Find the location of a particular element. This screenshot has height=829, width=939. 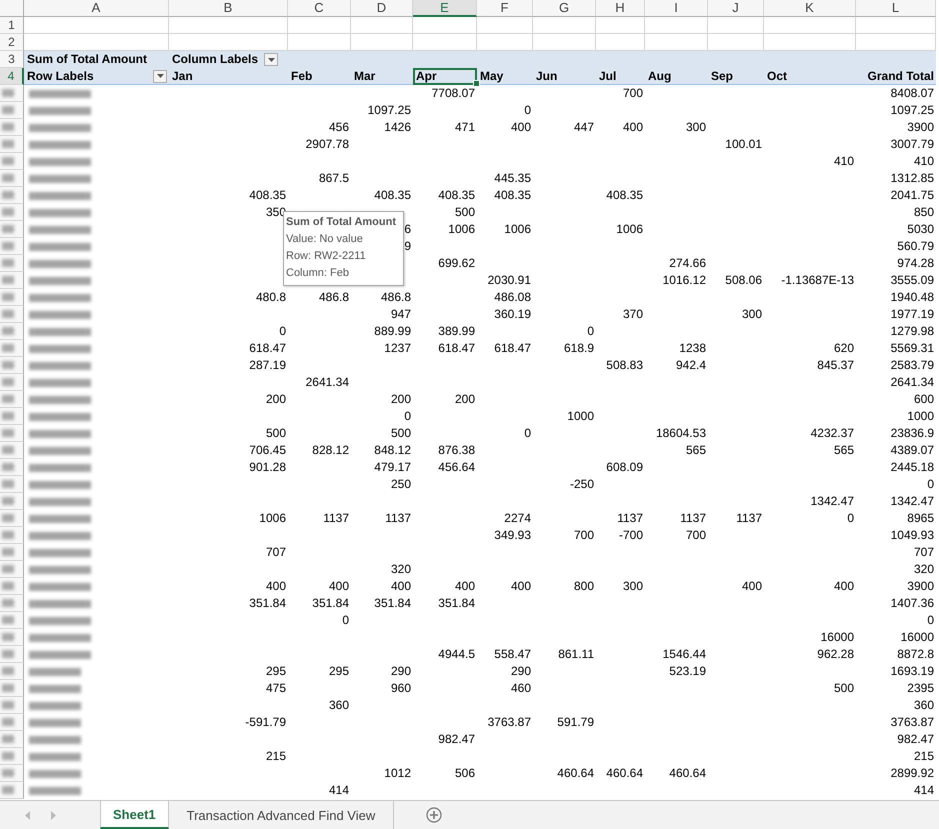

column-header: L is located at coordinates (896, 8).